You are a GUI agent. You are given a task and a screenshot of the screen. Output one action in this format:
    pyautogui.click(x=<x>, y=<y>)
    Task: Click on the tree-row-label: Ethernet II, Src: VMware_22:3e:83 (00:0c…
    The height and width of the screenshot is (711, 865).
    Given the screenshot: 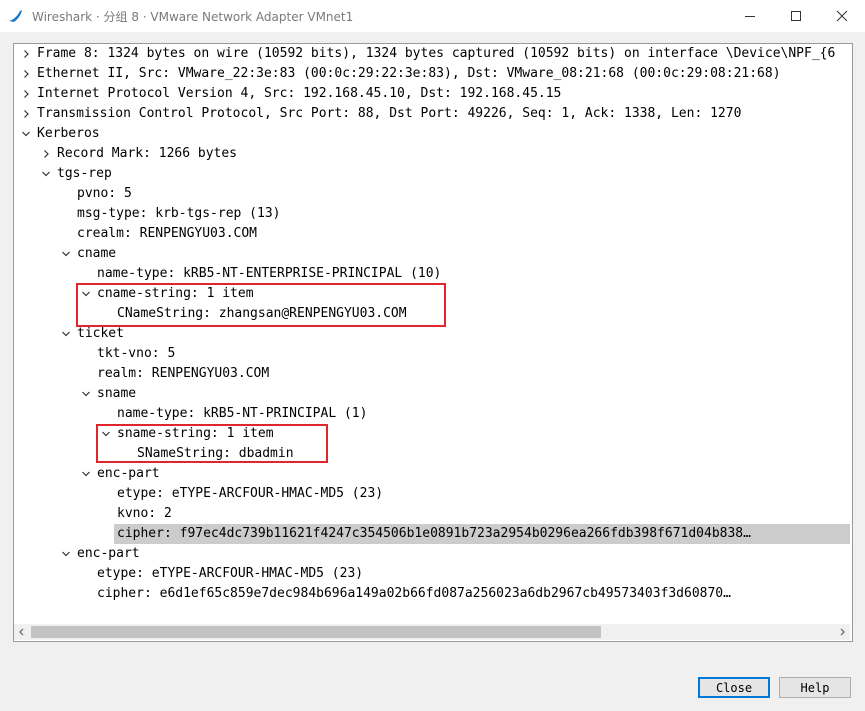 What is the action you would take?
    pyautogui.click(x=409, y=73)
    